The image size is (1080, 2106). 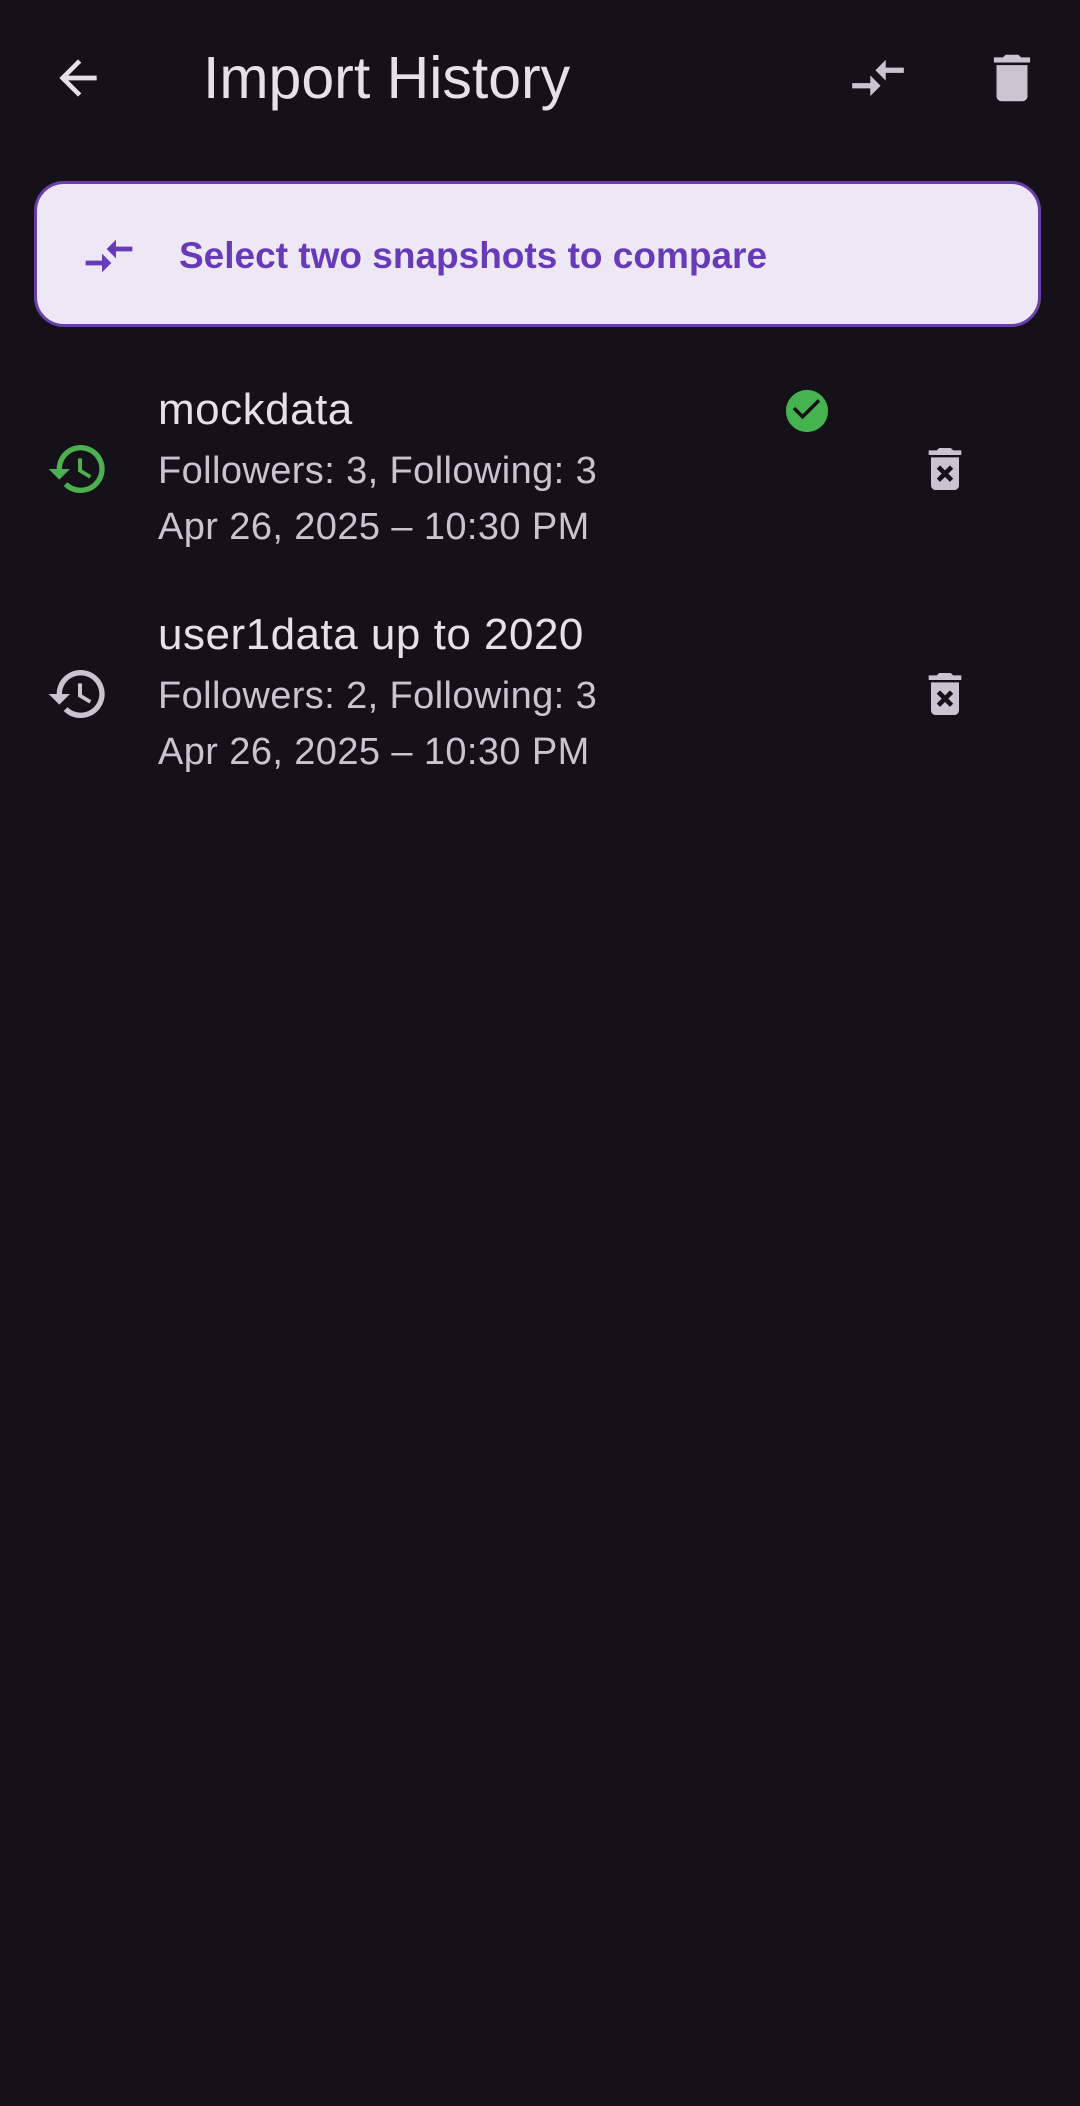 What do you see at coordinates (807, 411) in the screenshot?
I see `check-circle-icon` at bounding box center [807, 411].